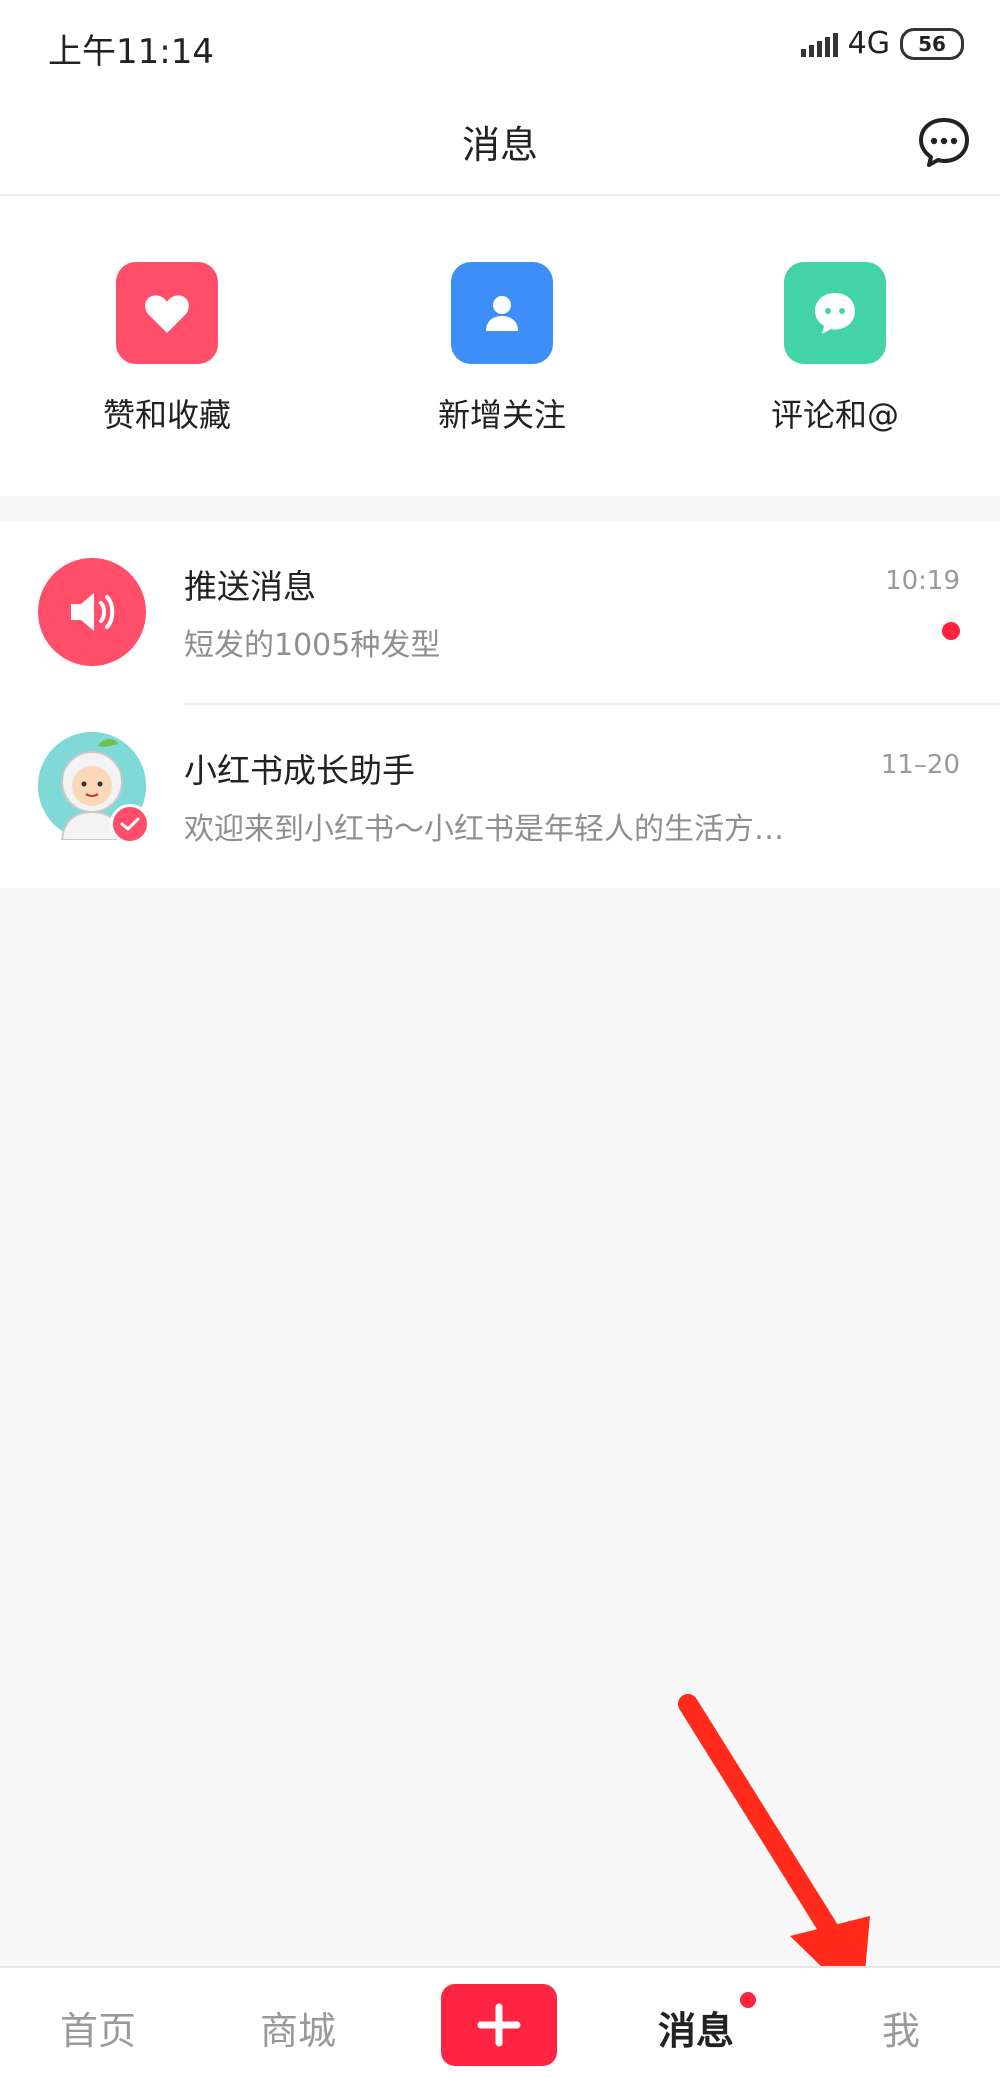  I want to click on battery-icon: 56, so click(932, 43).